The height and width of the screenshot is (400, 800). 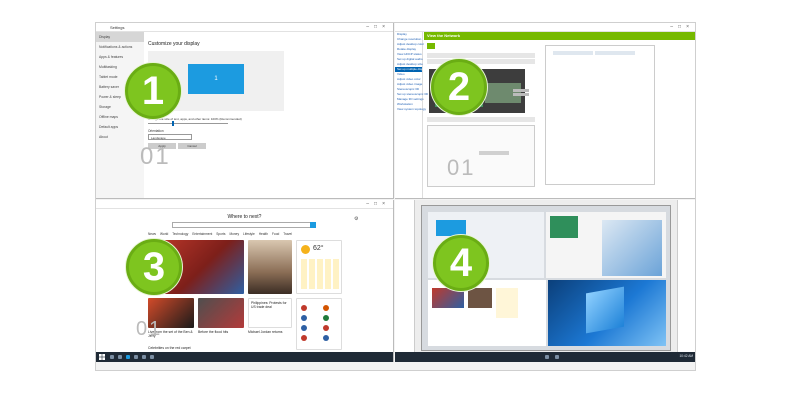 I want to click on tab-money: Money, so click(x=234, y=234).